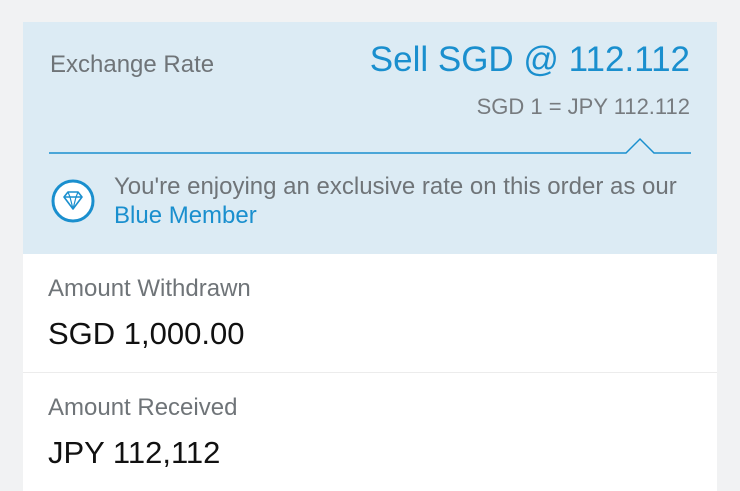  Describe the element at coordinates (583, 106) in the screenshot. I see `conversion-rate: SGD 1 = JPY 112.112` at that location.